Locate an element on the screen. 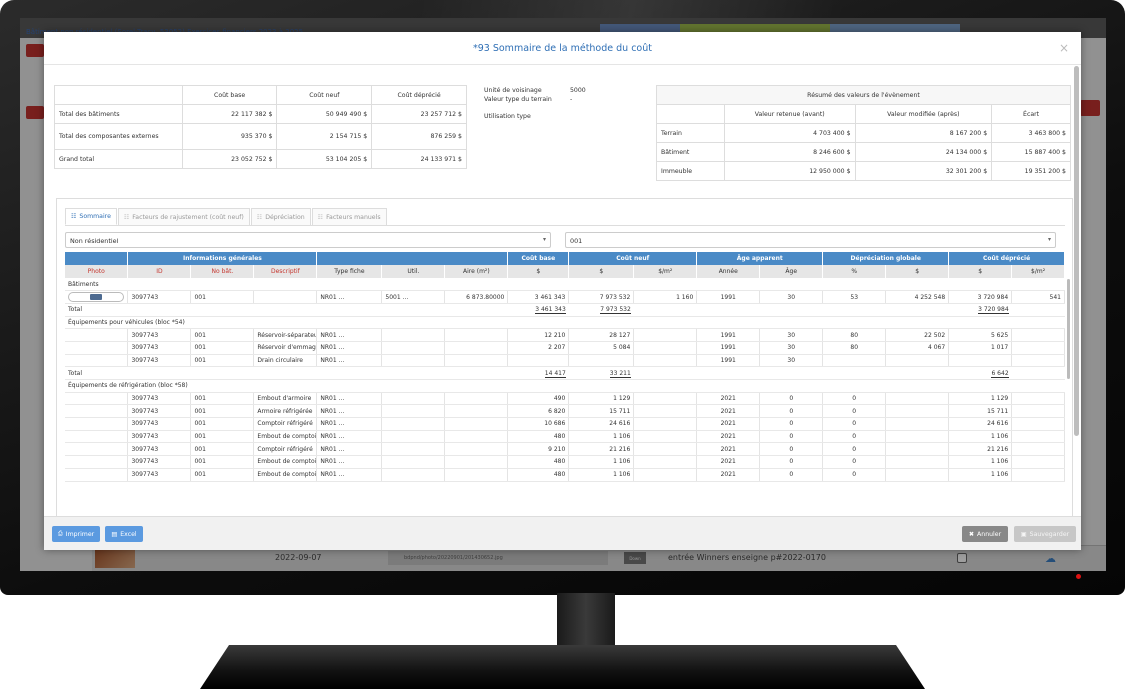  photo-icon is located at coordinates (96, 296).